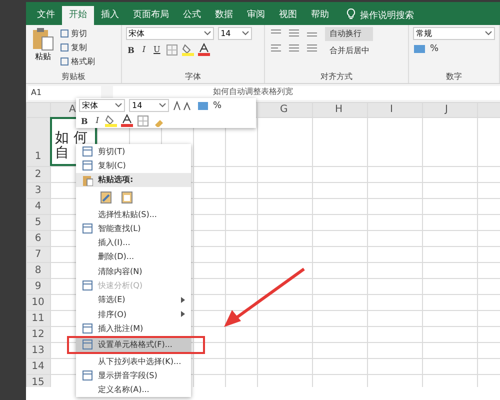 This screenshot has width=500, height=400. Describe the element at coordinates (79, 33) in the screenshot. I see `clipboard-command: 剪切` at that location.